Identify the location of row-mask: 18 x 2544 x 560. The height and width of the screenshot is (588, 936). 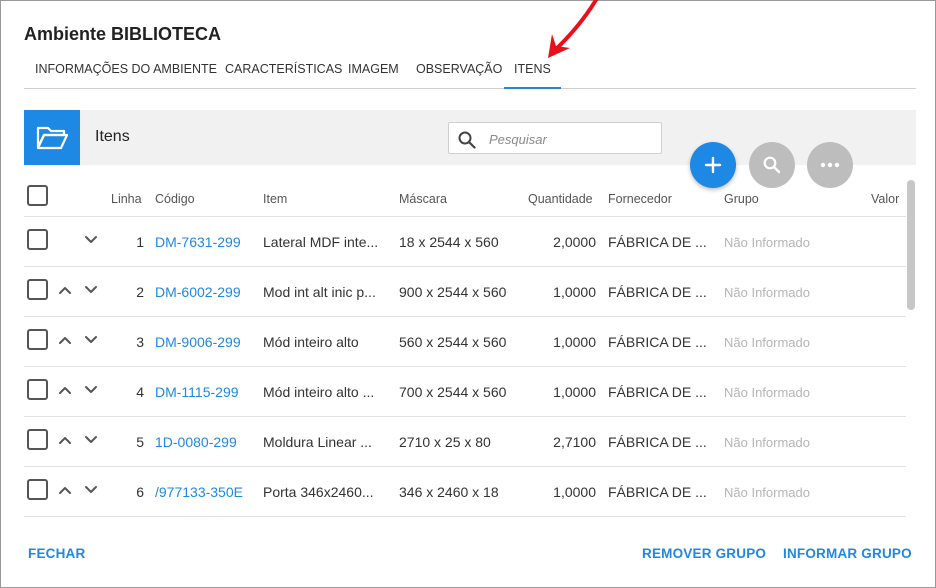
(449, 242).